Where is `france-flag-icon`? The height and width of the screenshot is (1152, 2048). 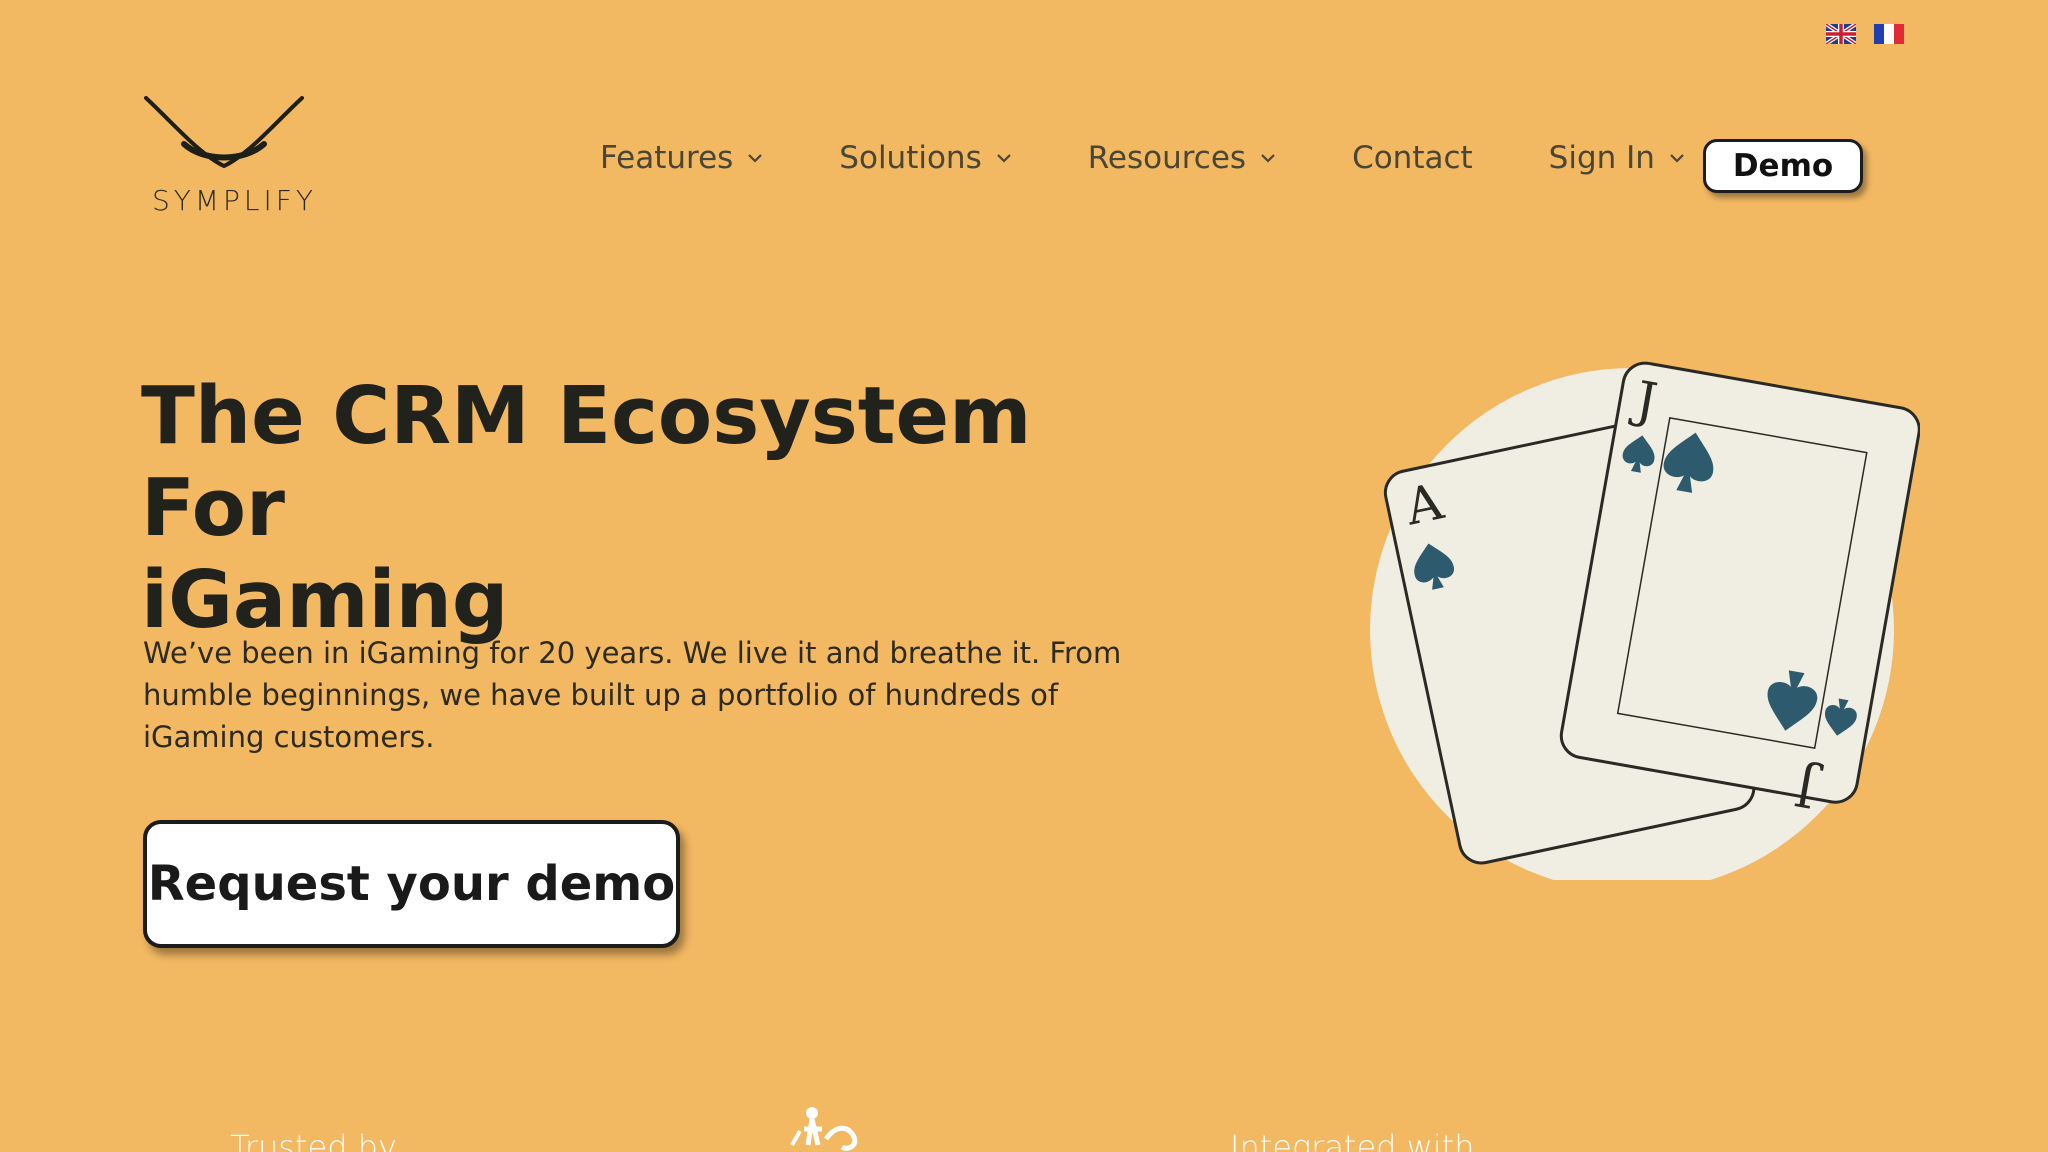 france-flag-icon is located at coordinates (1889, 34).